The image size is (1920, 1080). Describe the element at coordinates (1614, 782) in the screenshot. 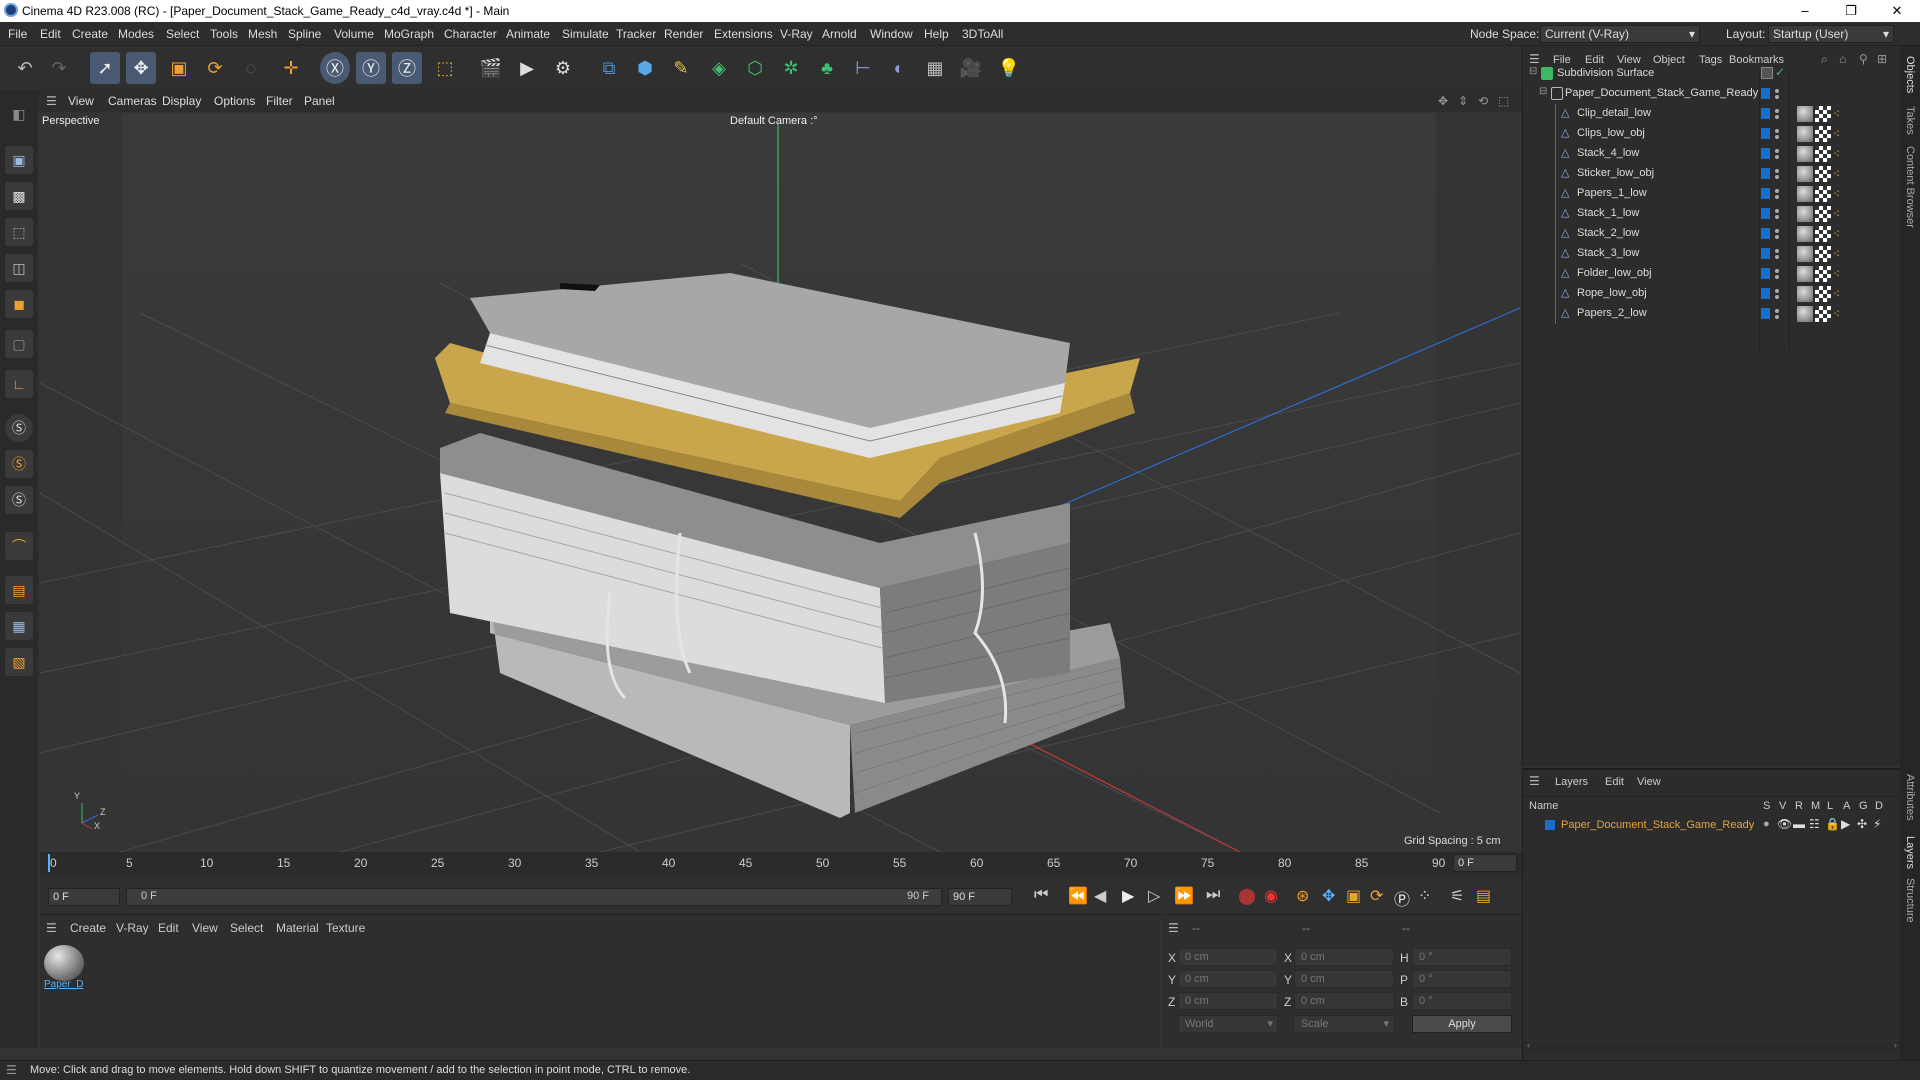

I see `layer-menu-edit: Edit` at that location.